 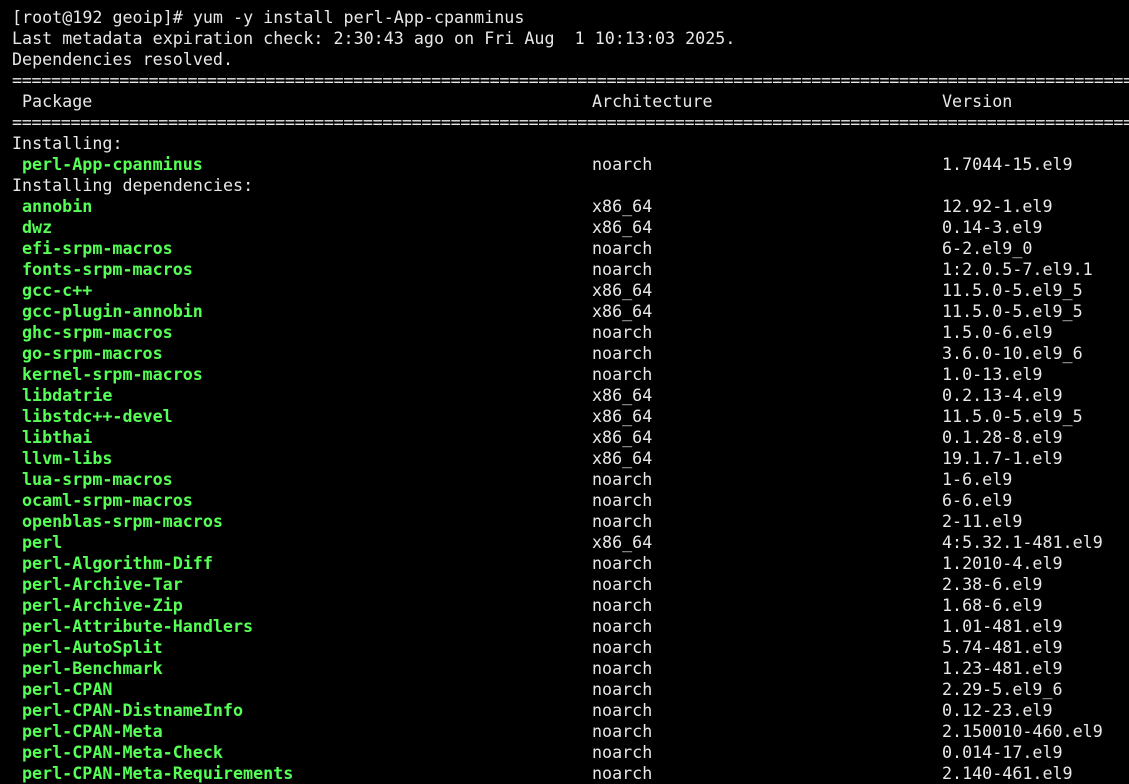 I want to click on package-name: fonts-srpm-macros, so click(x=107, y=269).